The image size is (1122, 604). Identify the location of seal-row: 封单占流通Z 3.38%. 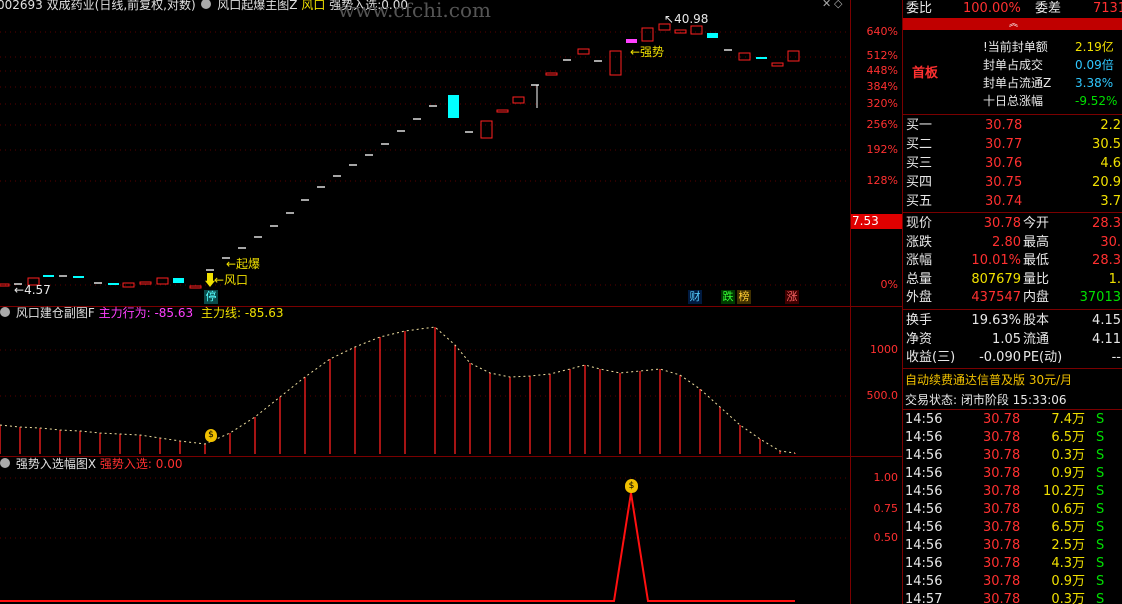
(1012, 83).